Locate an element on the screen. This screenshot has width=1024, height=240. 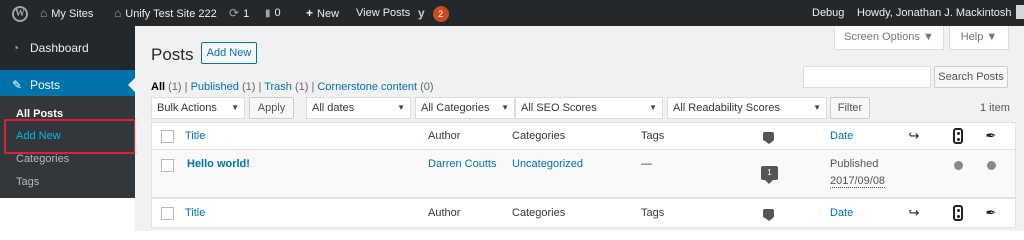
seo-score-dot is located at coordinates (958, 165).